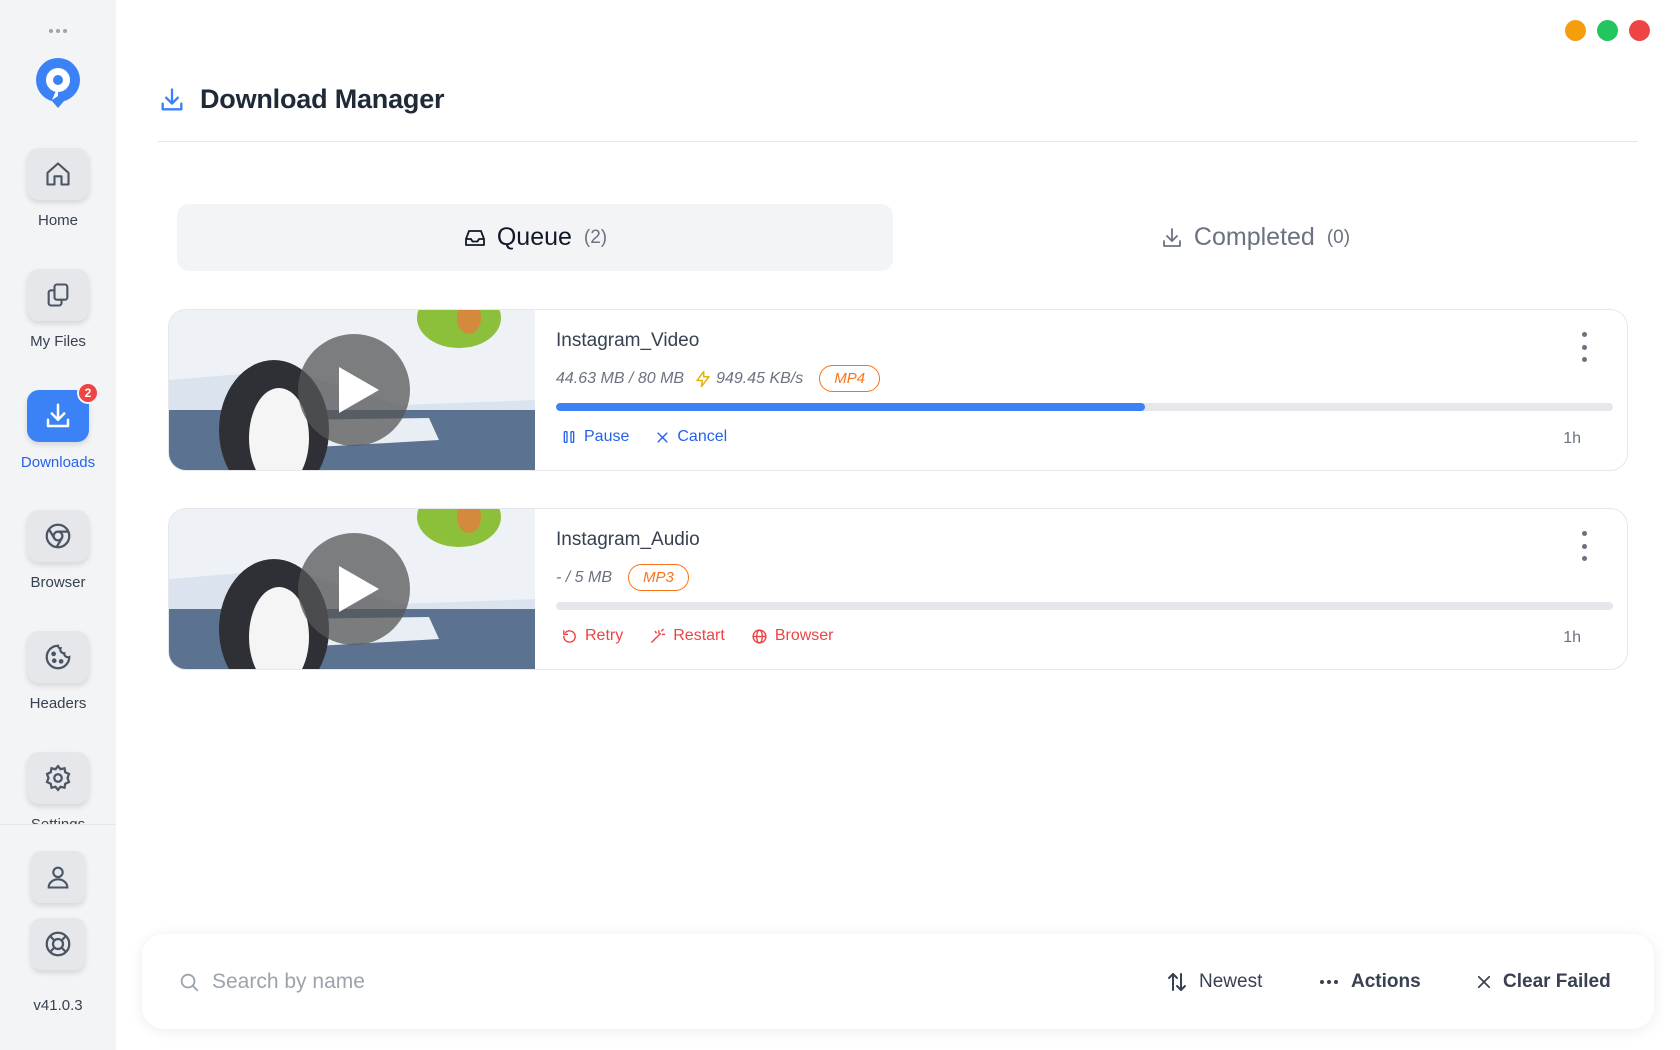  I want to click on lightning-icon, so click(703, 378).